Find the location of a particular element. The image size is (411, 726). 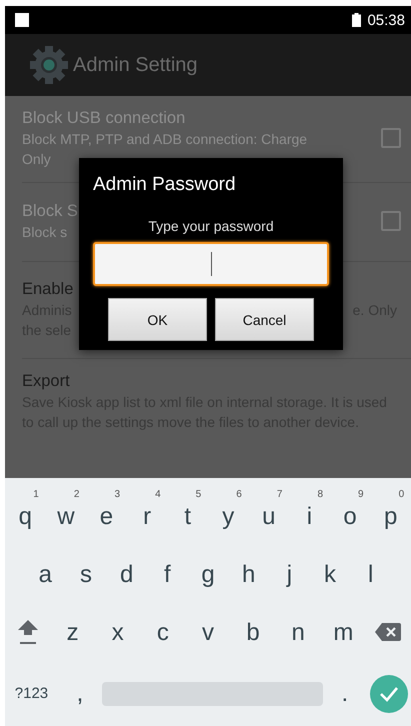

keyboard-key: . is located at coordinates (344, 690).